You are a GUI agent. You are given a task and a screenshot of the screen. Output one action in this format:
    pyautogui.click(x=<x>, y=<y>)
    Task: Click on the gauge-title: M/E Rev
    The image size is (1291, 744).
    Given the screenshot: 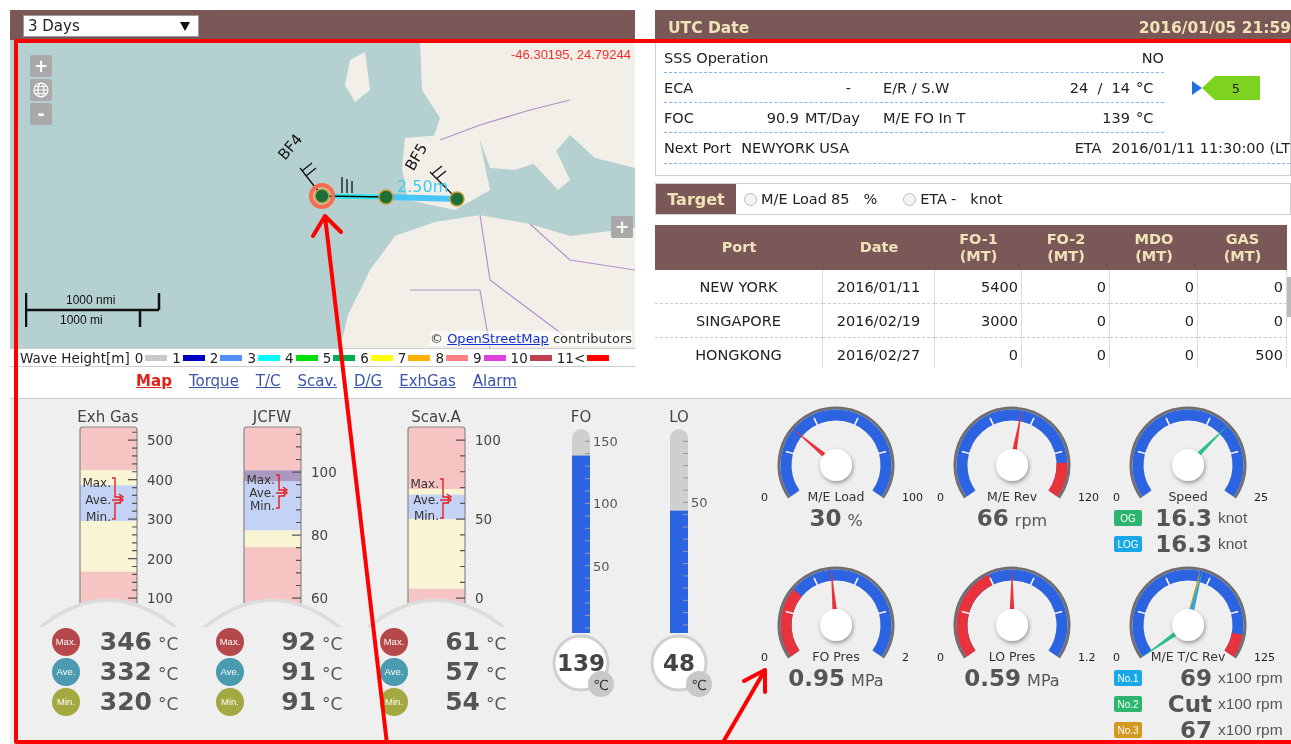 What is the action you would take?
    pyautogui.click(x=1012, y=496)
    